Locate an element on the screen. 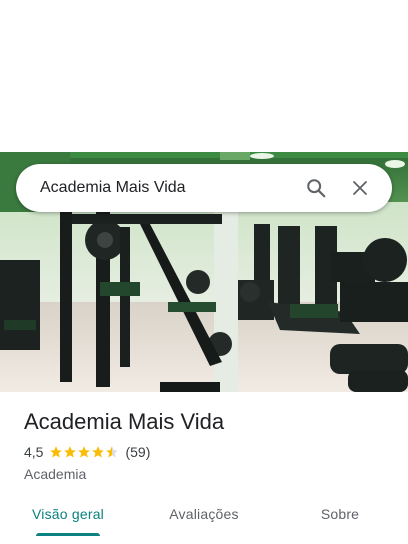 The height and width of the screenshot is (544, 408). search-button is located at coordinates (316, 188).